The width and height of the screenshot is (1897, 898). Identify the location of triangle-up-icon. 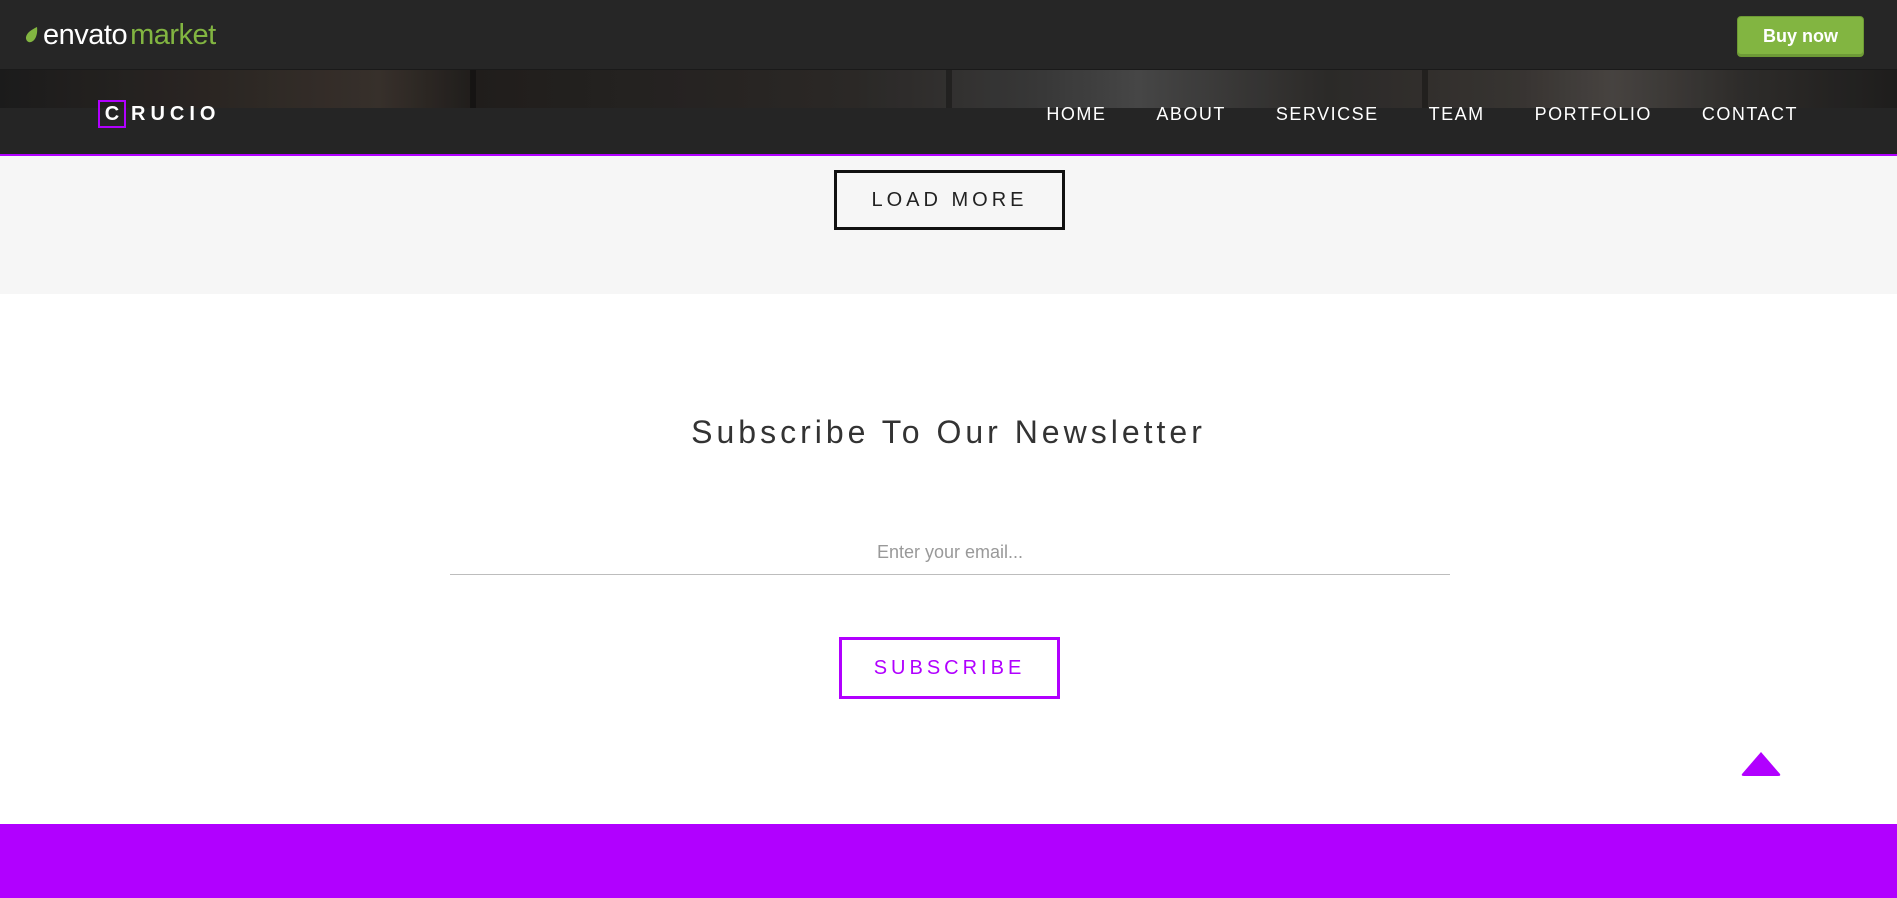
(1761, 765).